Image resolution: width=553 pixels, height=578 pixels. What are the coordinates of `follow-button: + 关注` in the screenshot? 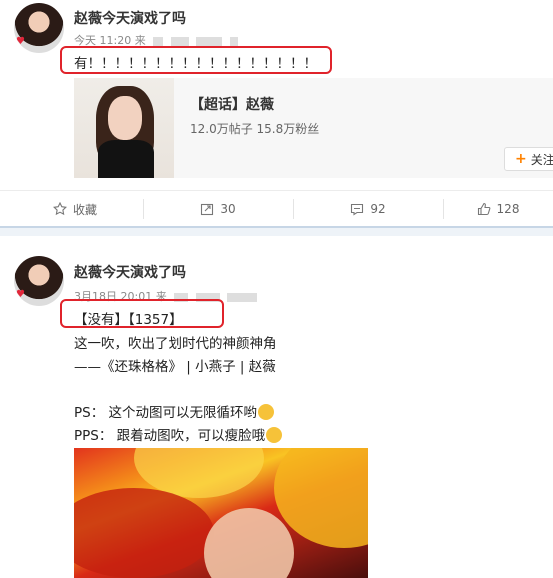 It's located at (528, 159).